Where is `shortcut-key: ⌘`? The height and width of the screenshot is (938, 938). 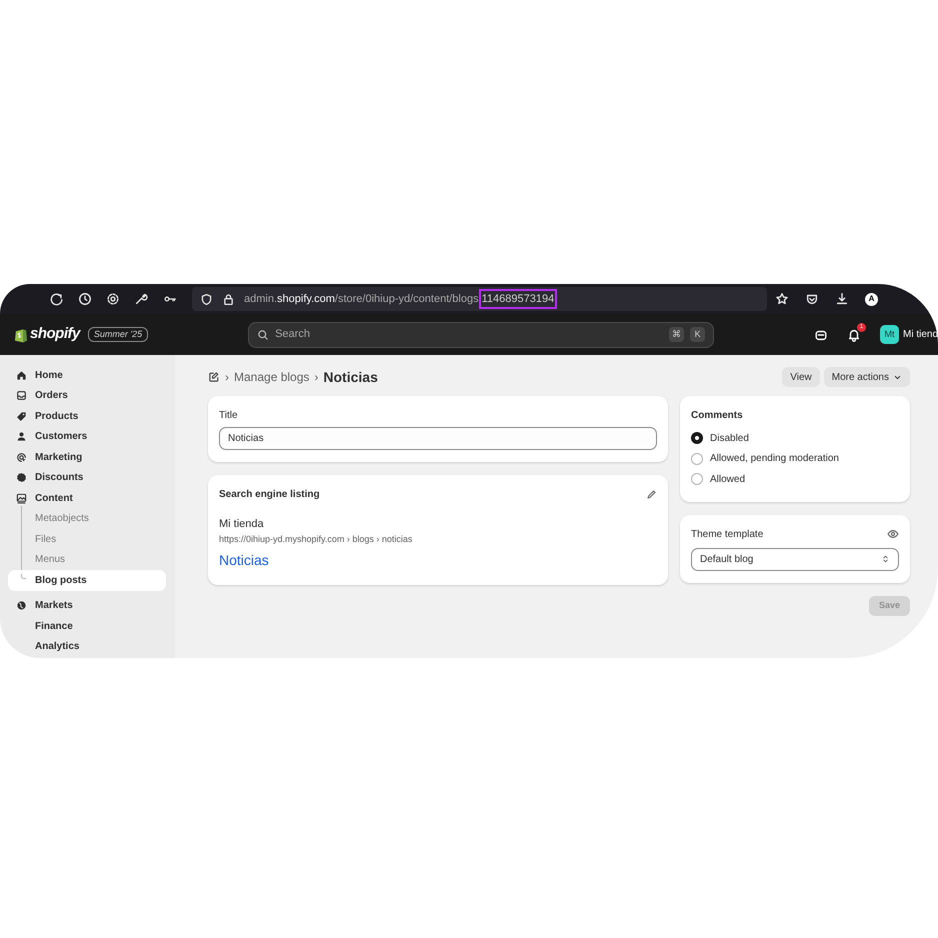
shortcut-key: ⌘ is located at coordinates (676, 334).